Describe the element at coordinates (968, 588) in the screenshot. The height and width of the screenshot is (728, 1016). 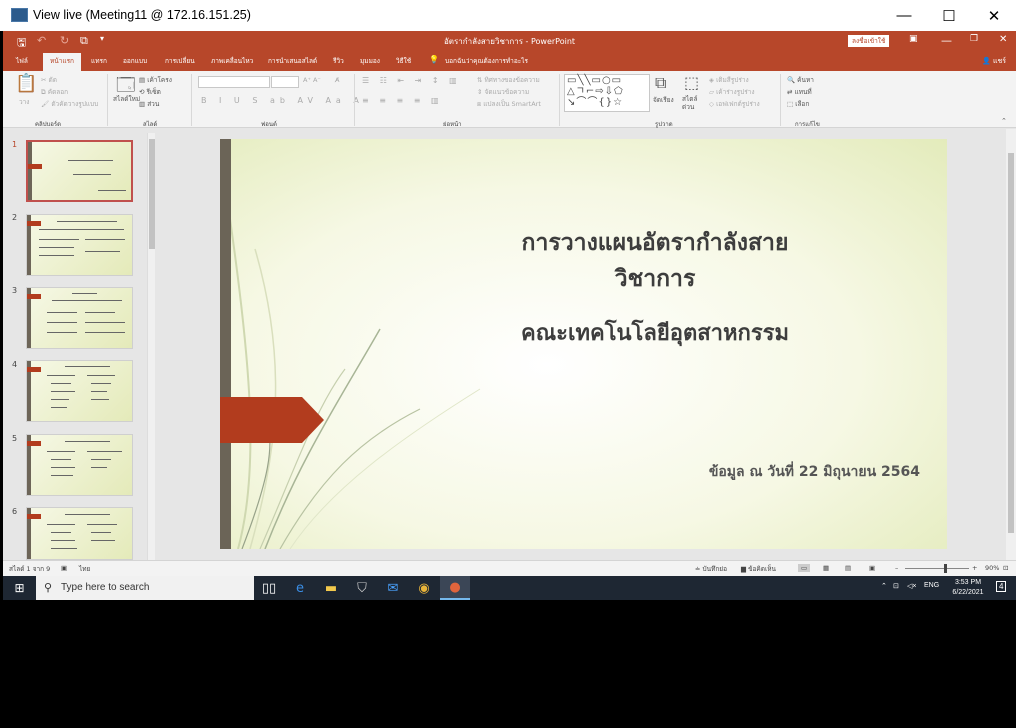
I see `clock: 3:53 PM 6/22/2021` at that location.